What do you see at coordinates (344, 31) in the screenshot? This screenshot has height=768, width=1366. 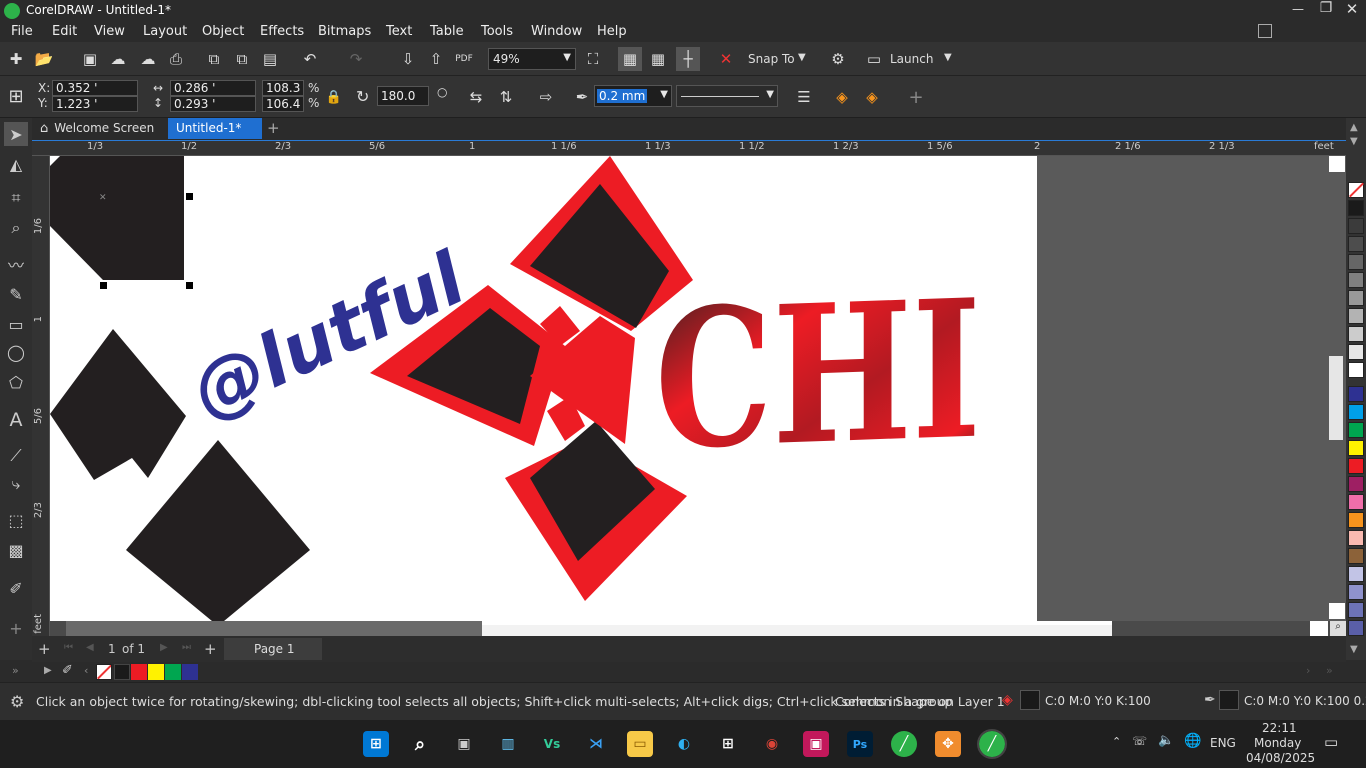 I see `menu-bitmaps: Bitmaps` at bounding box center [344, 31].